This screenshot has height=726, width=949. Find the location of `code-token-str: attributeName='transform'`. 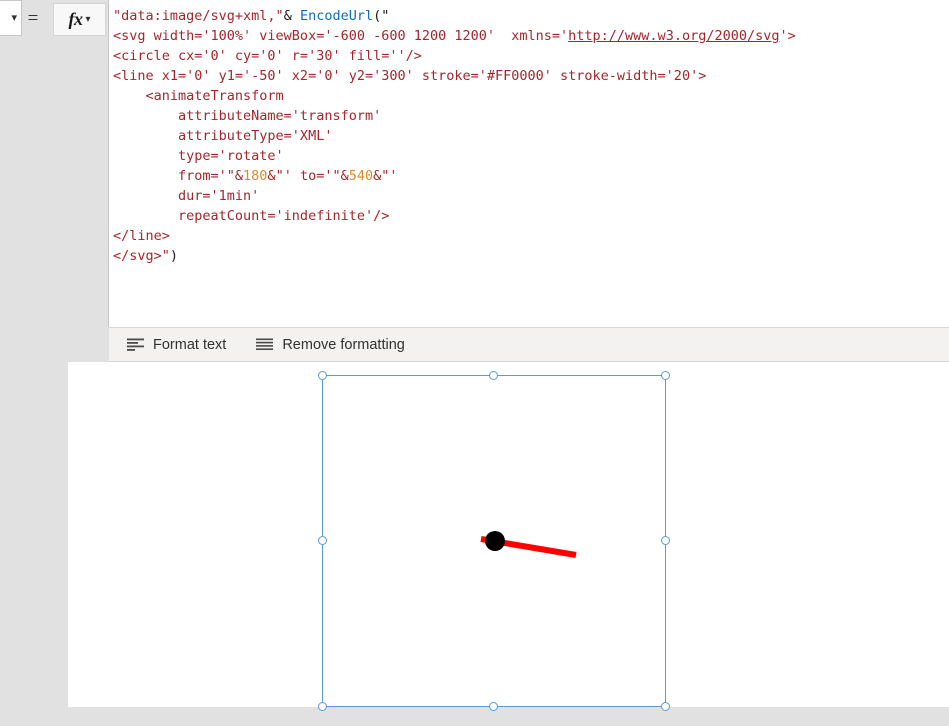

code-token-str: attributeName='transform' is located at coordinates (247, 116).